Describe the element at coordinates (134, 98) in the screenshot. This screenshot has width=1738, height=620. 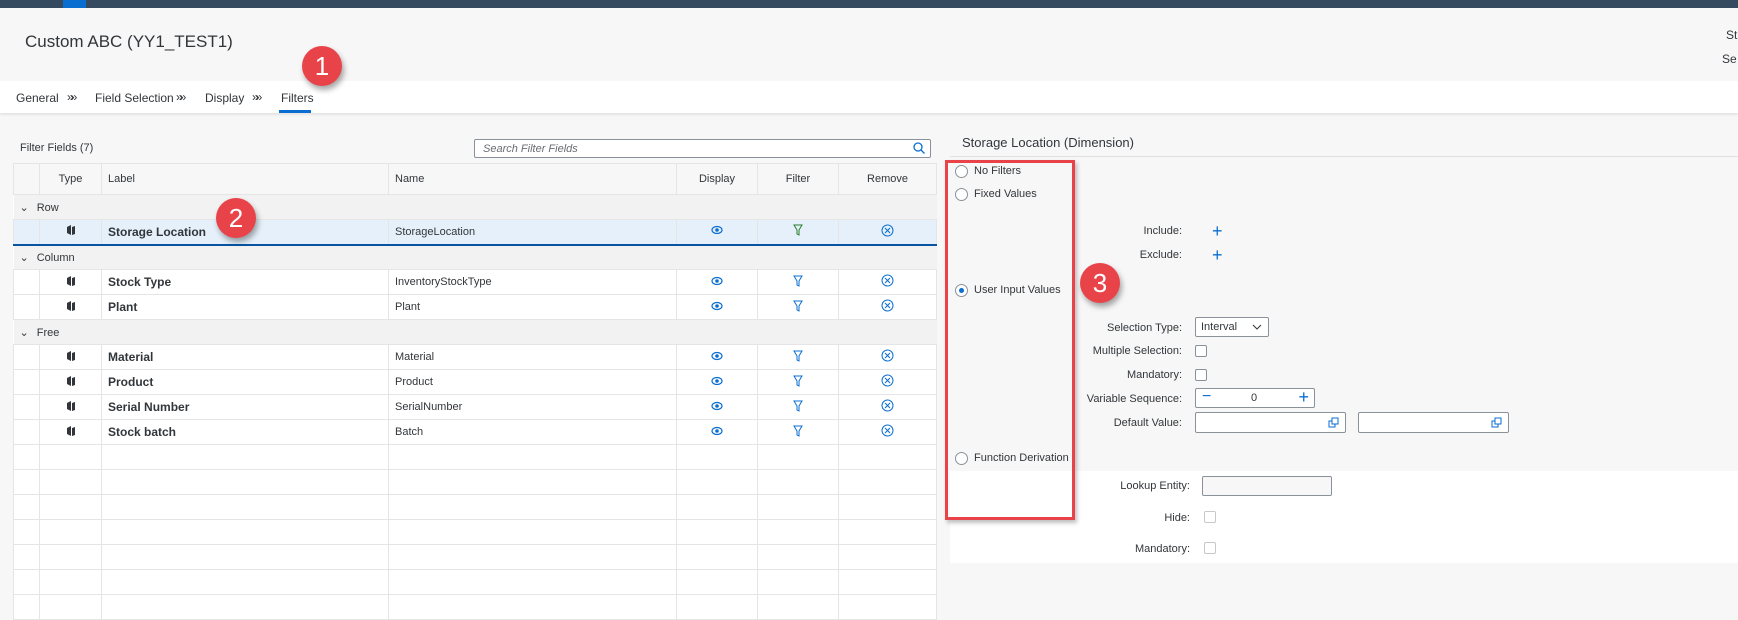
I see `step-field-selection: Field Selection` at that location.